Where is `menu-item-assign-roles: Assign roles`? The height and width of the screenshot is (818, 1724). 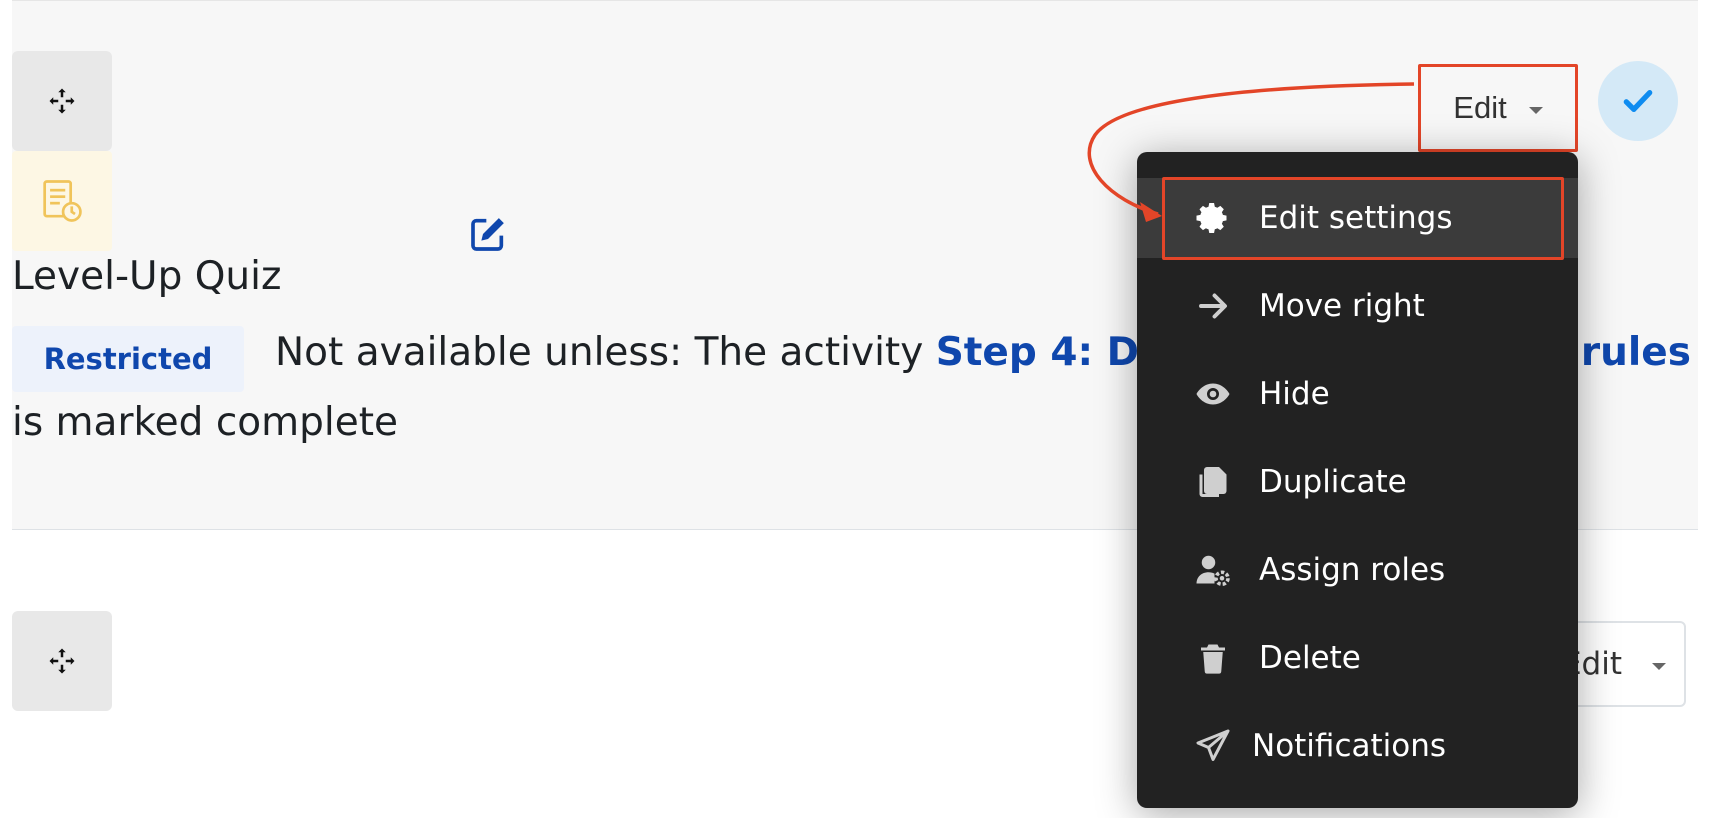 menu-item-assign-roles: Assign roles is located at coordinates (1357, 570).